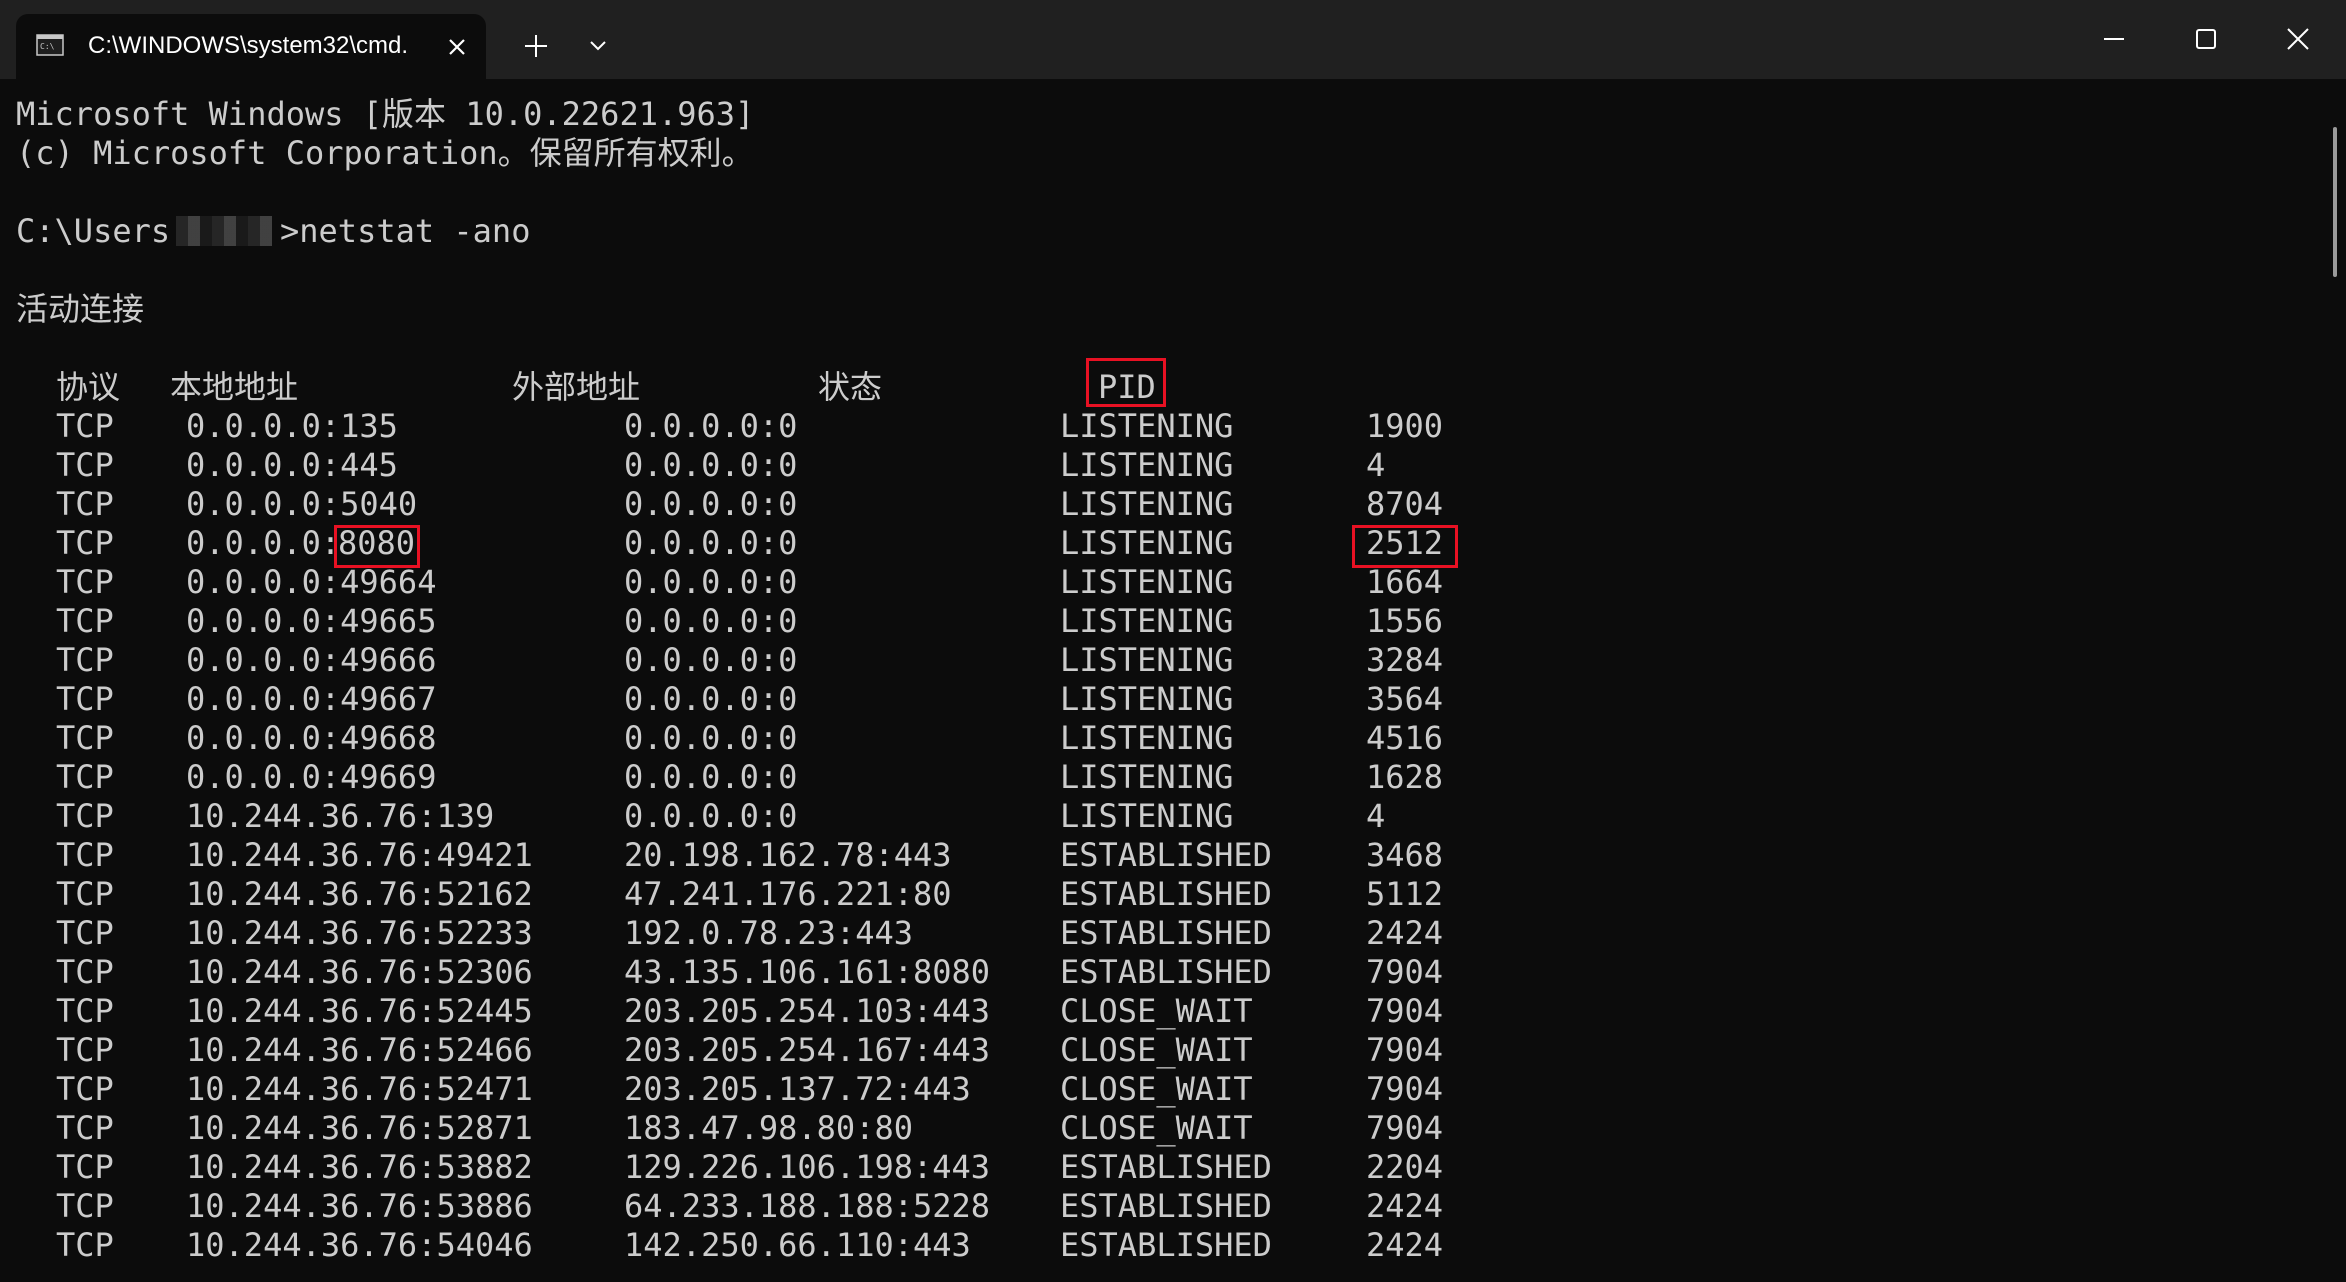 This screenshot has height=1282, width=2346. What do you see at coordinates (850, 387) in the screenshot?
I see `header-state: 状态` at bounding box center [850, 387].